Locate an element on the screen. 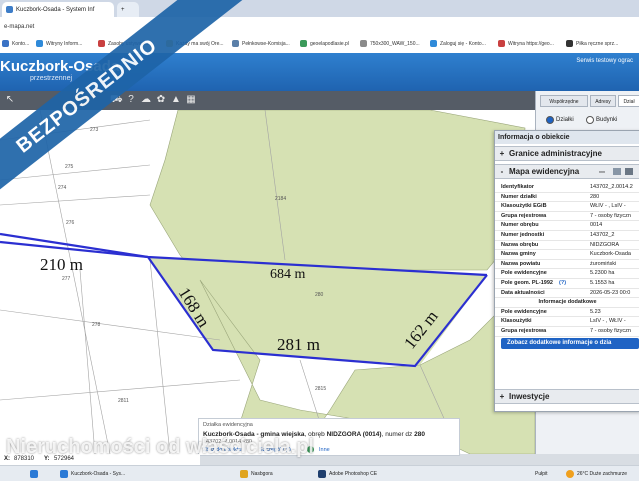  watermark: Nieruchomości od właściciela.pl is located at coordinates (160, 447).